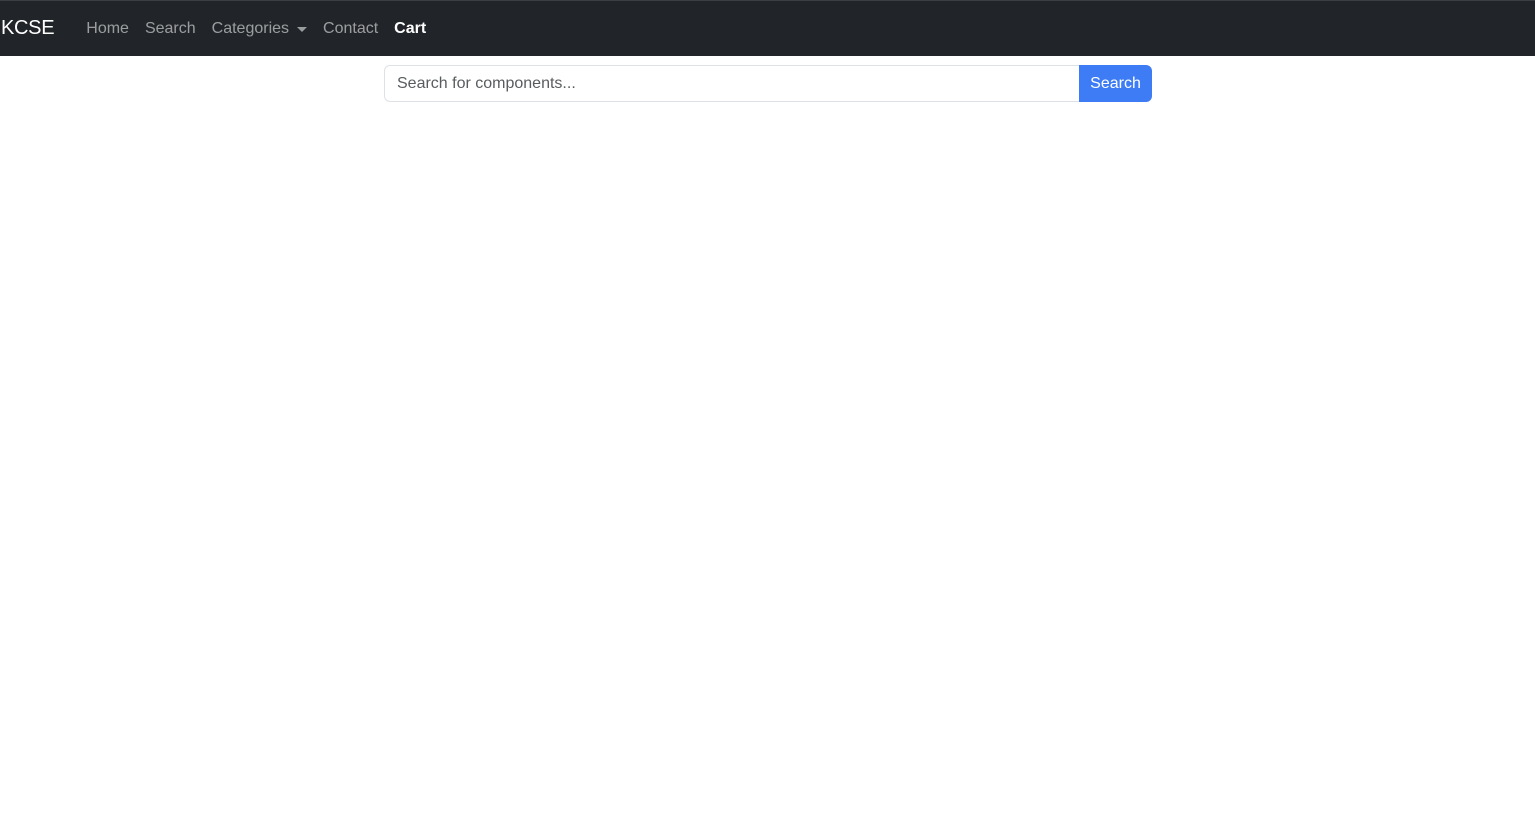 The height and width of the screenshot is (824, 1535). I want to click on search-input, so click(731, 83).